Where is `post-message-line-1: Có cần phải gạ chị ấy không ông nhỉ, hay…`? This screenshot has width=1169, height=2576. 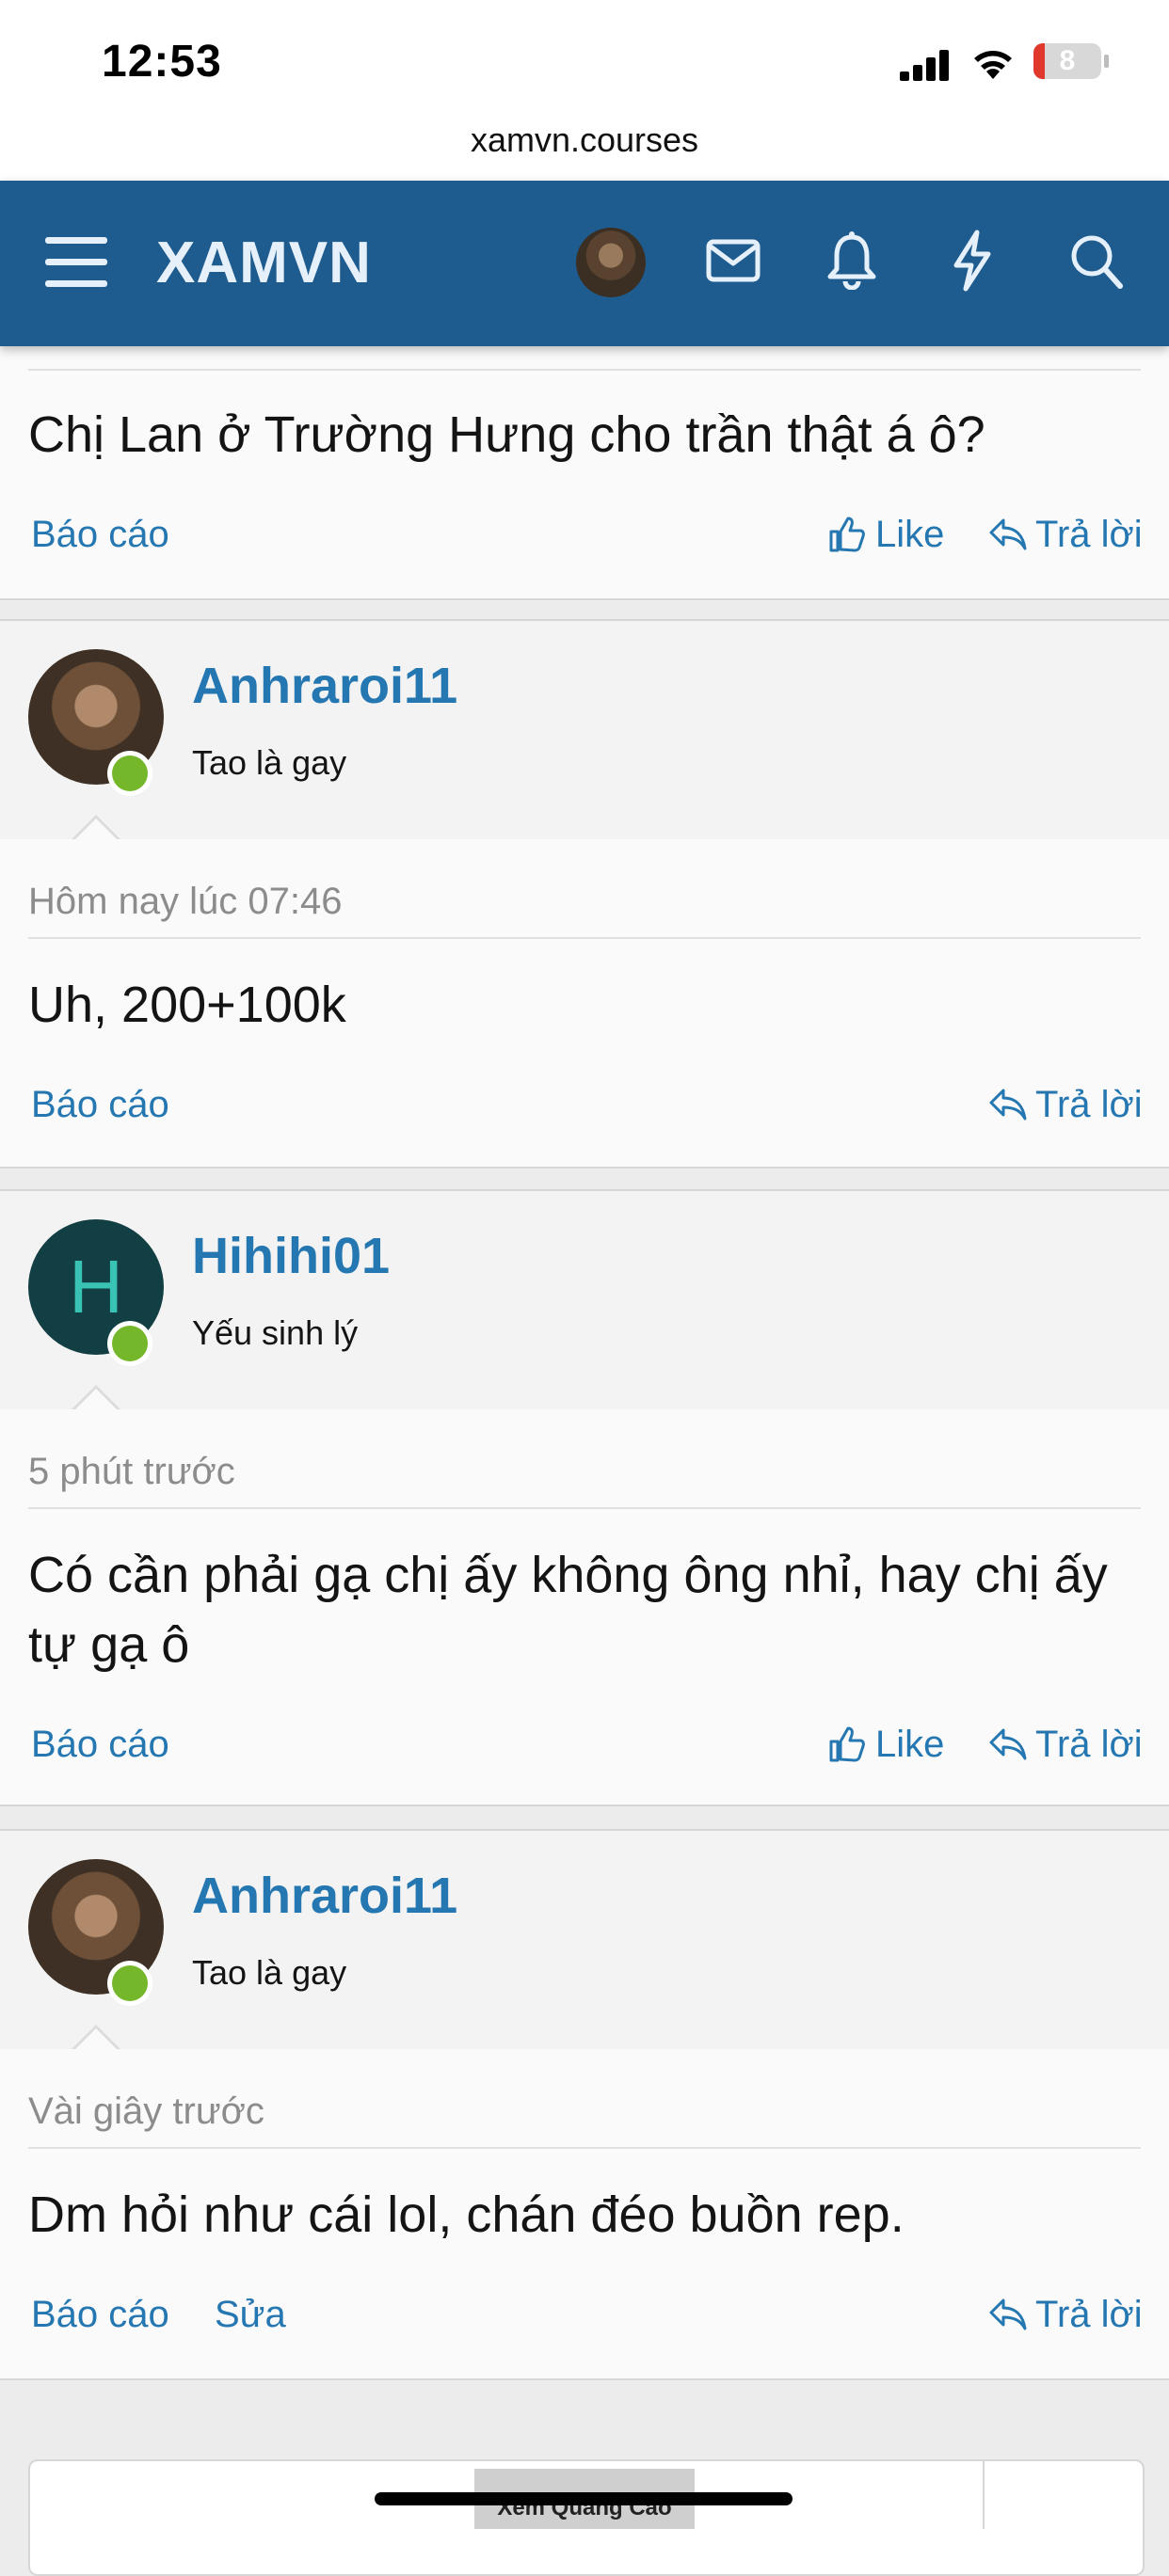
post-message-line-1: Có cần phải gạ chị ấy không ông nhỉ, hay… is located at coordinates (568, 1575).